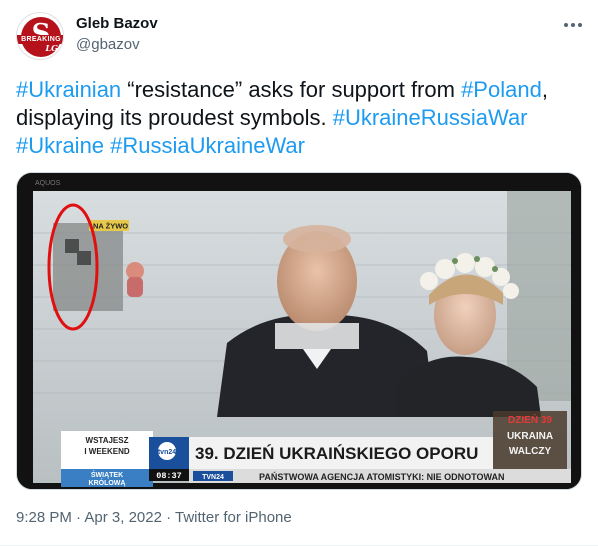 The image size is (598, 546). I want to click on side-label-3: ŚWIĄTEK, so click(107, 474).